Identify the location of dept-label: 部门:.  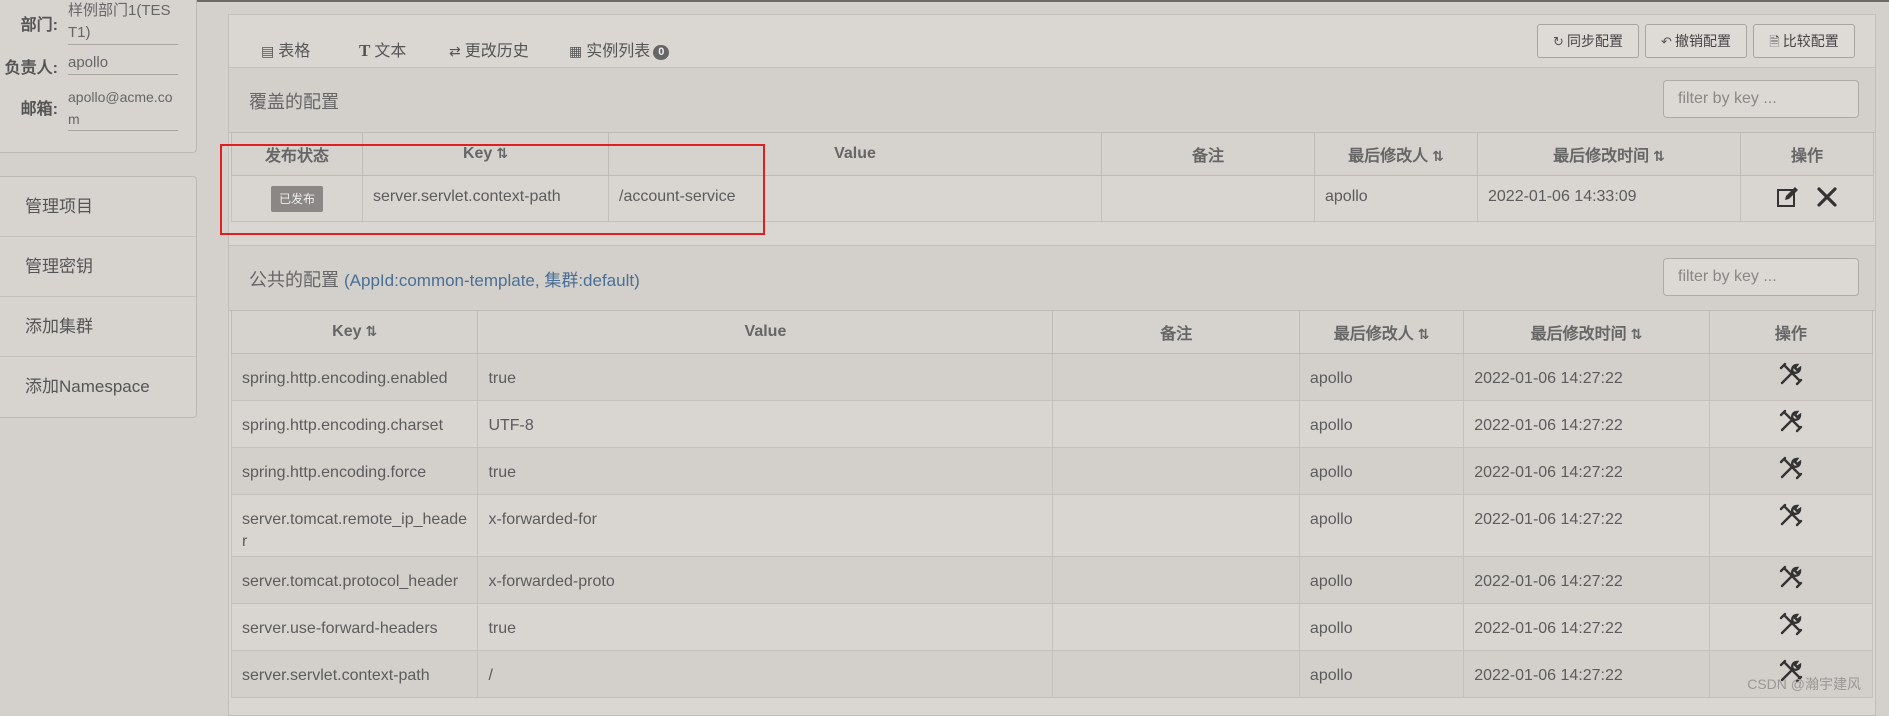
(39, 25).